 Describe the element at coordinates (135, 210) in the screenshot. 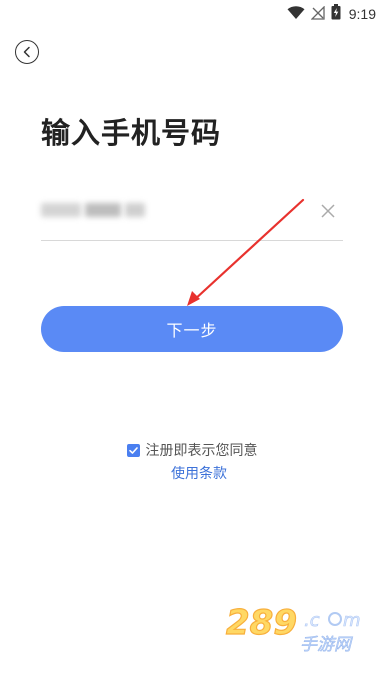

I see `blurred-phone-number-end` at that location.